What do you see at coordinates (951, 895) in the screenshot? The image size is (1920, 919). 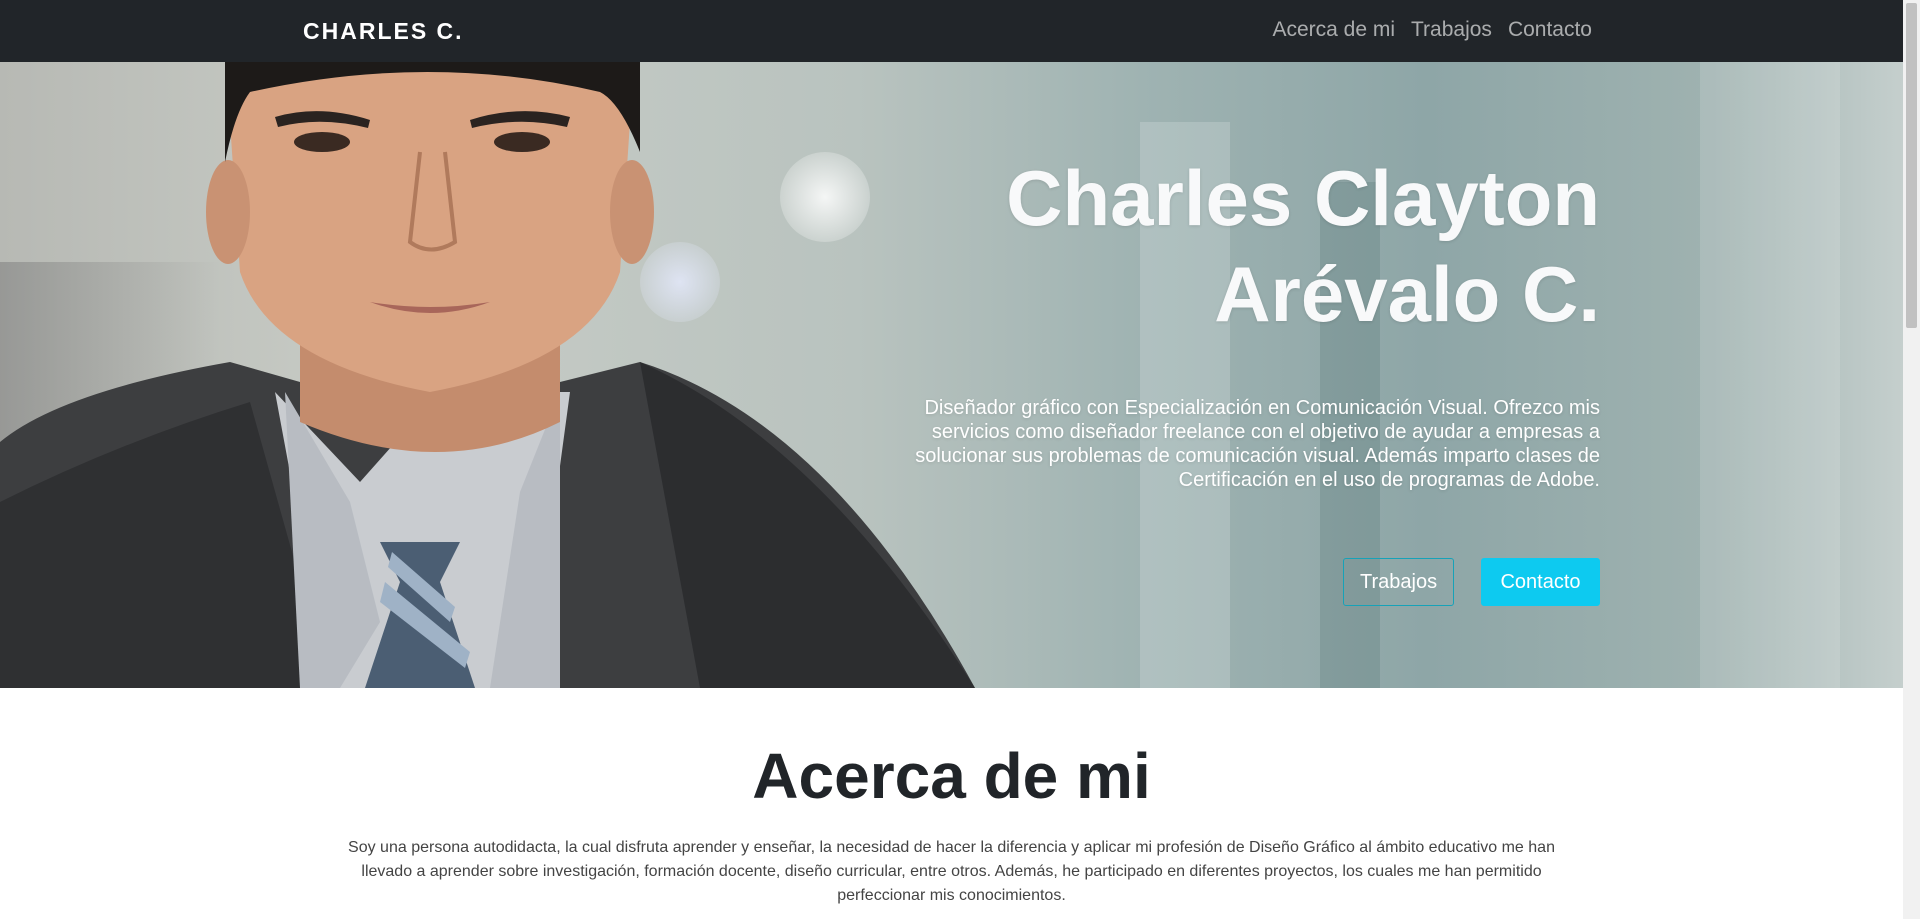 I see `about-text-line: perfeccionar mis conocimientos.` at bounding box center [951, 895].